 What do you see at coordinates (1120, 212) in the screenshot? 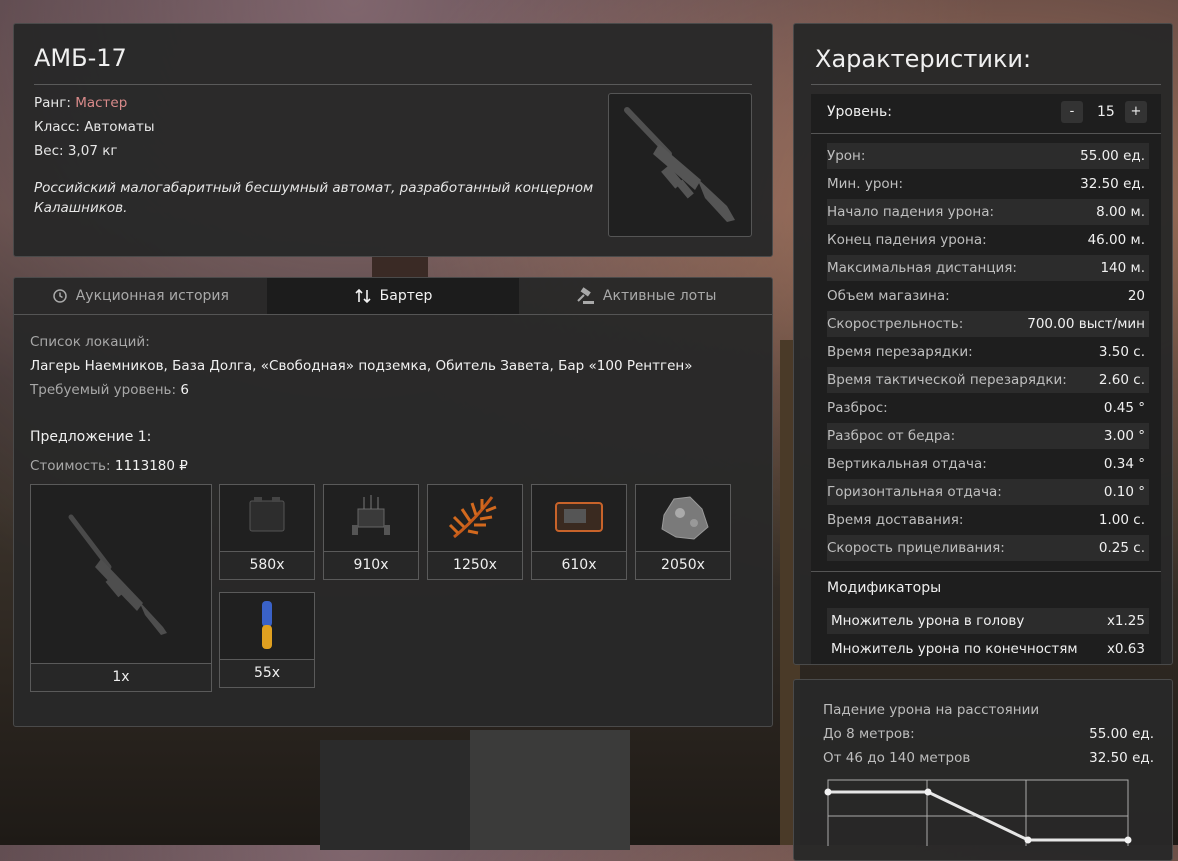
I see `stat-value: 8.00 м.` at bounding box center [1120, 212].